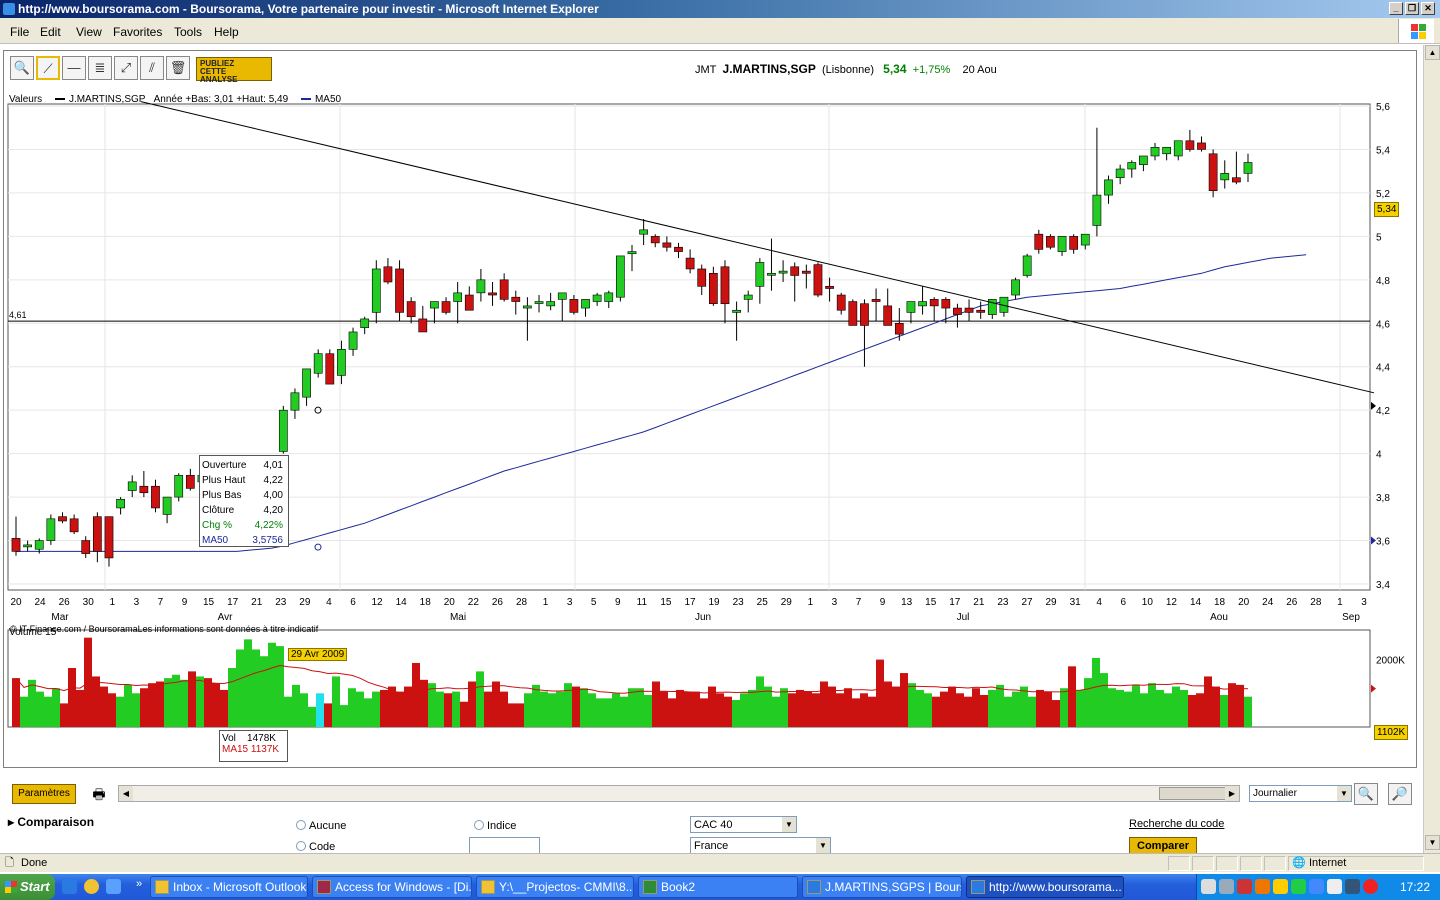 The height and width of the screenshot is (900, 1440). What do you see at coordinates (229, 887) in the screenshot?
I see `task-outlook: Inbox - Microsoft Outlook` at bounding box center [229, 887].